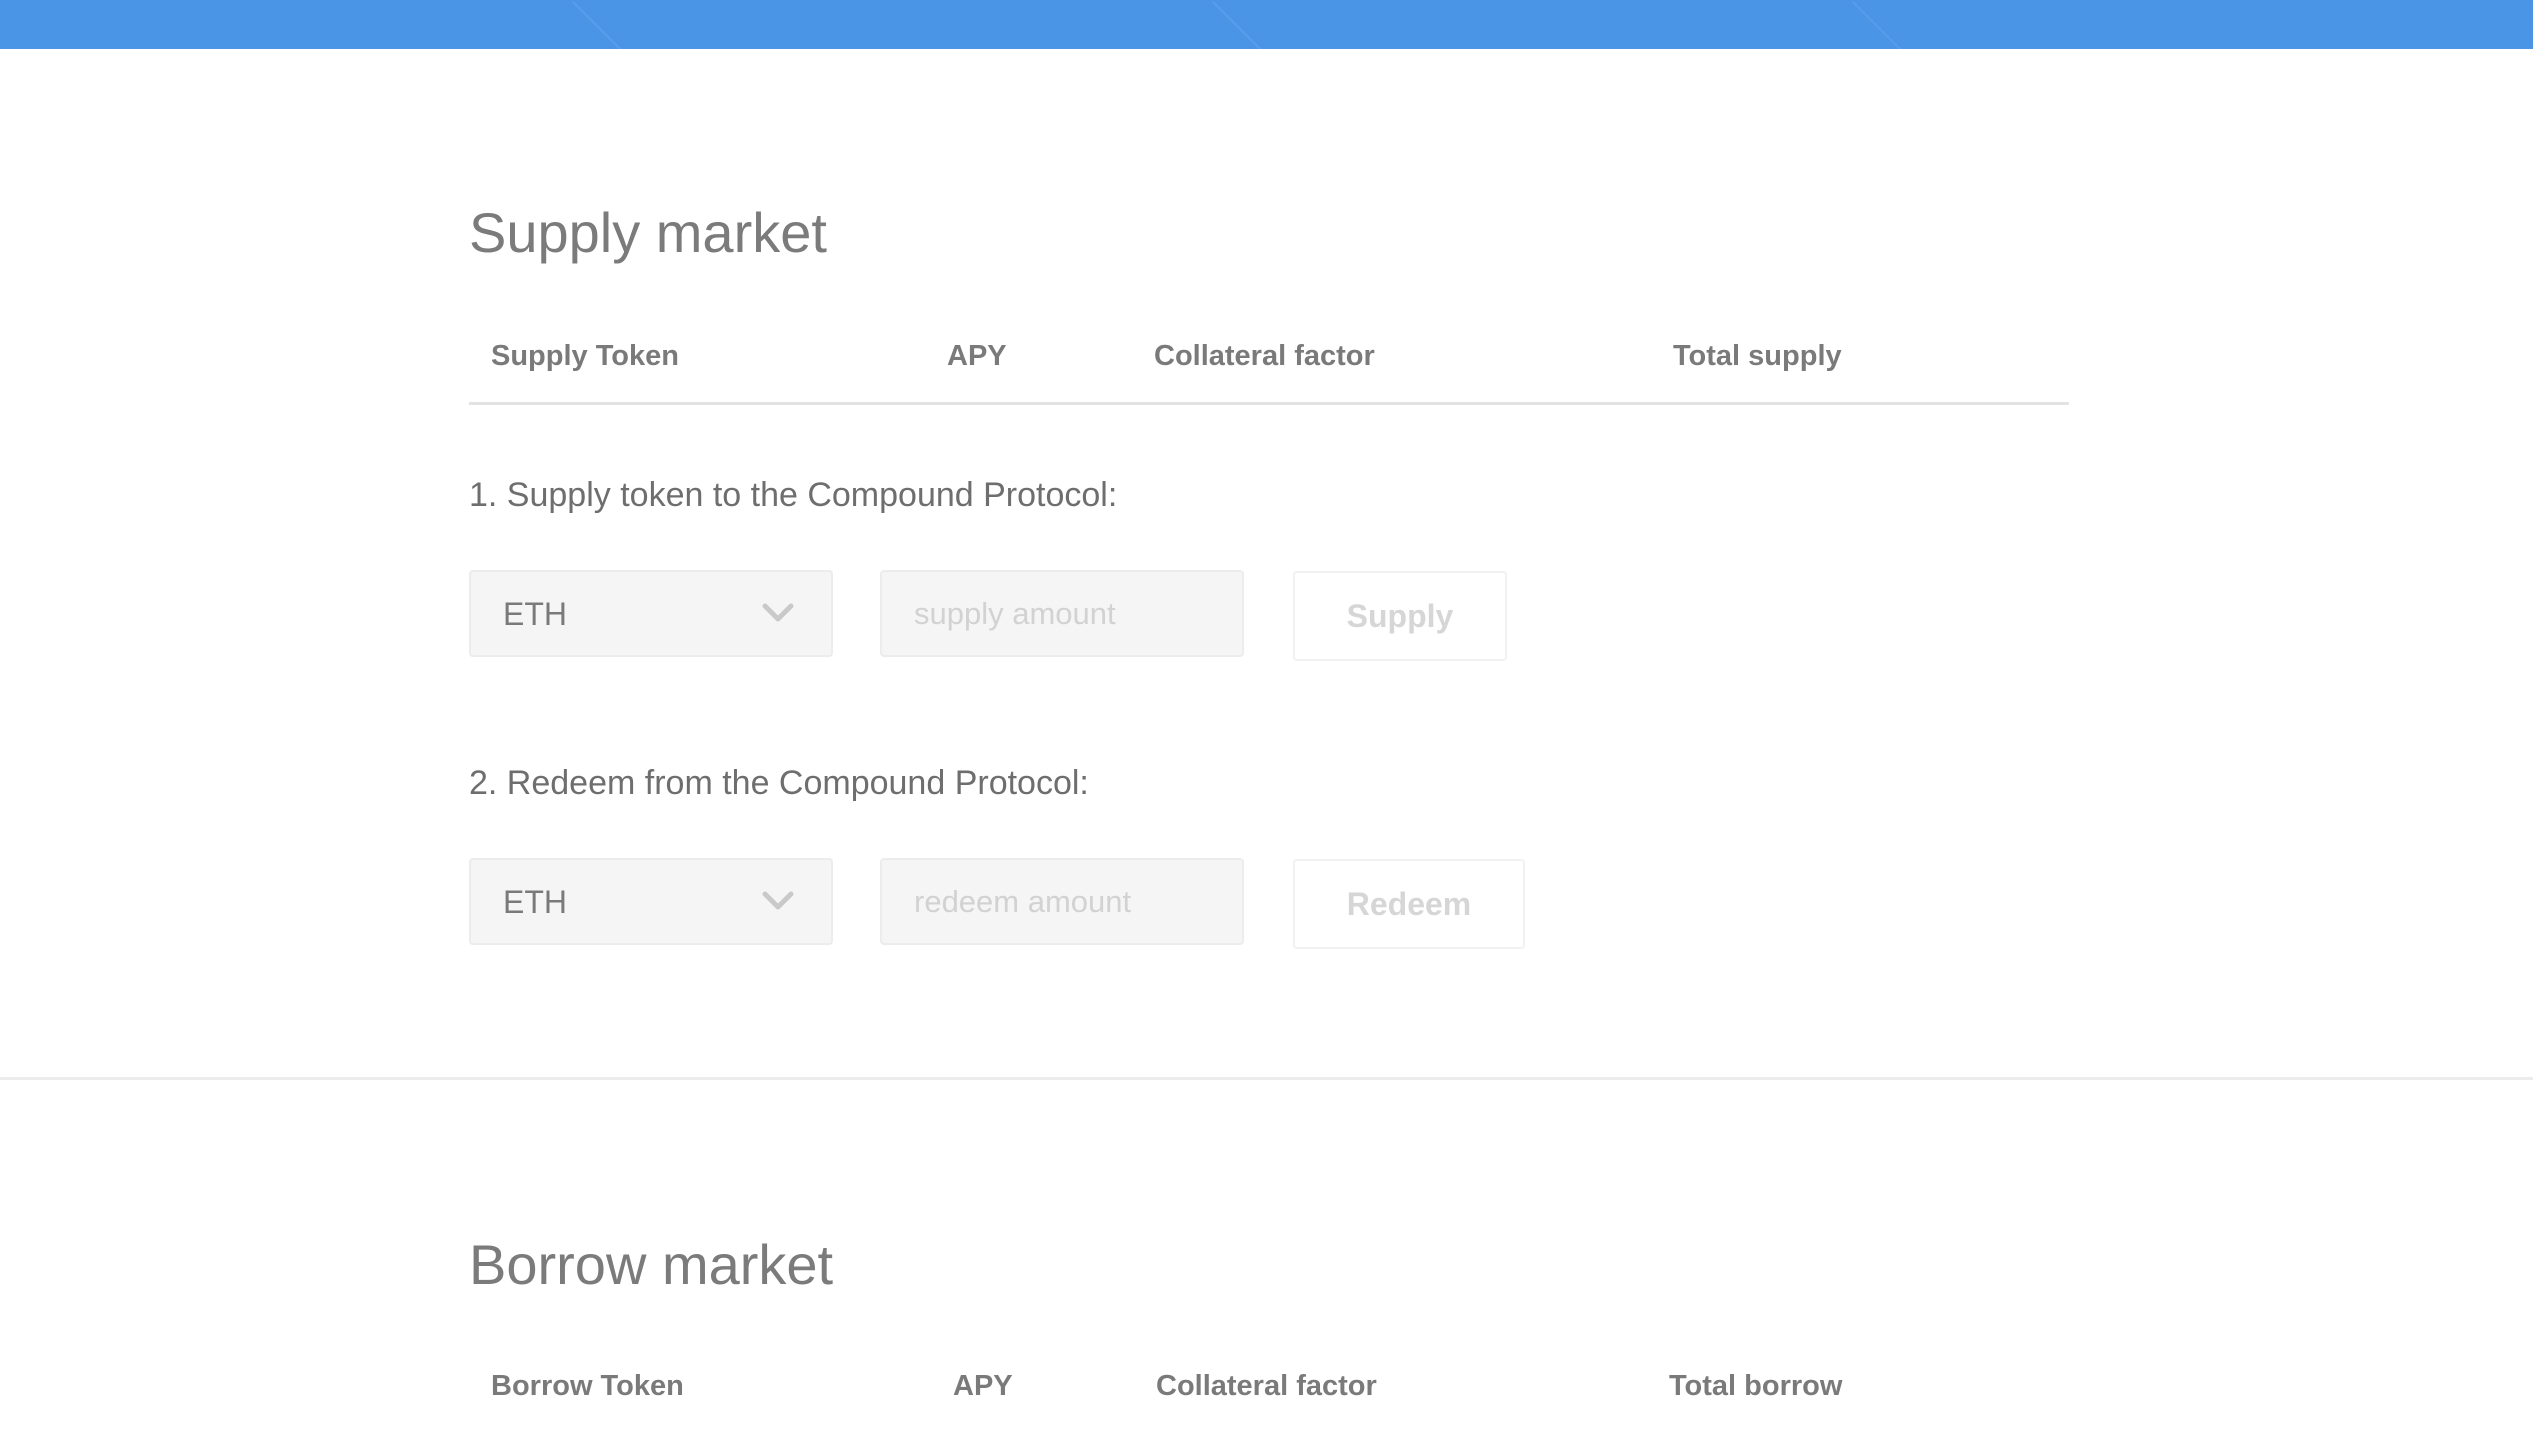 This screenshot has width=2533, height=1440. What do you see at coordinates (1756, 1386) in the screenshot?
I see `column-total-borrow: Total borrow` at bounding box center [1756, 1386].